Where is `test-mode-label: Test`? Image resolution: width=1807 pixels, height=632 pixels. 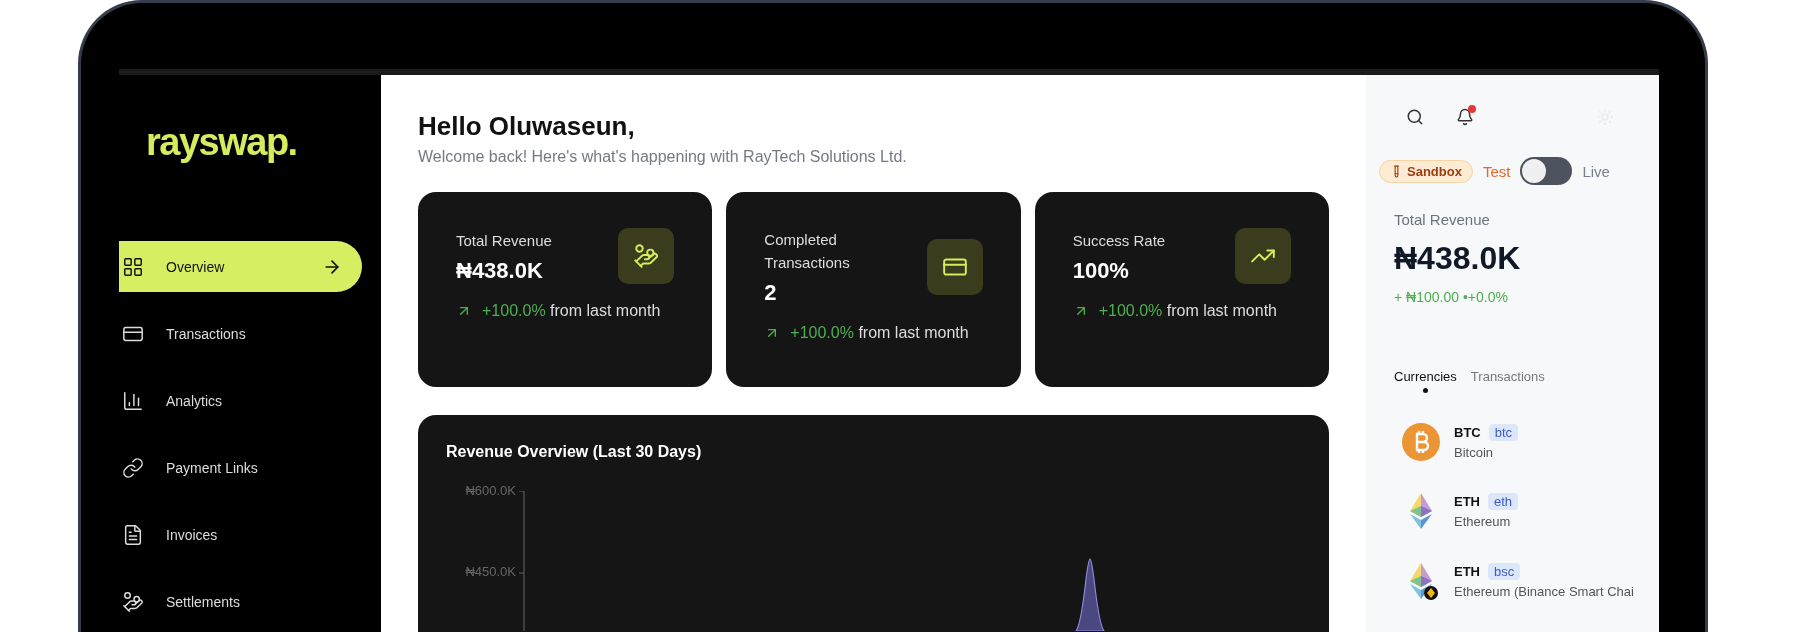
test-mode-label: Test is located at coordinates (1496, 171).